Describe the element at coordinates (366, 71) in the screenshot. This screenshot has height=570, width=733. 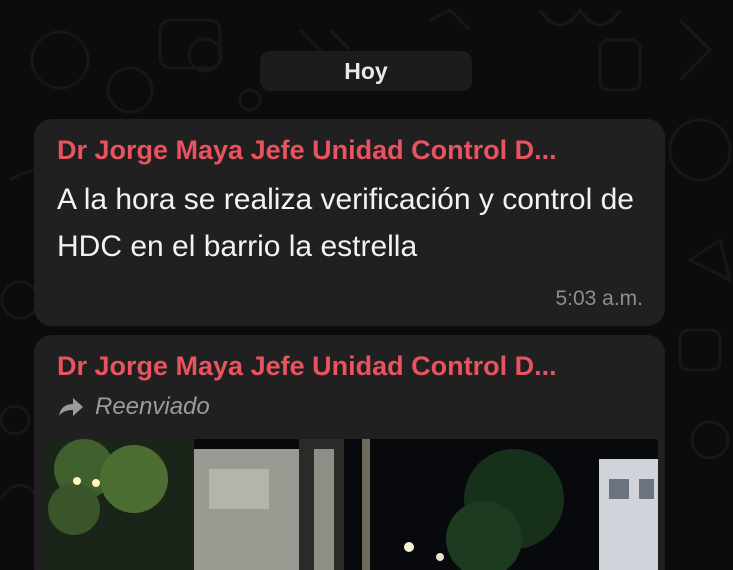
I see `date-divider: Hoy` at that location.